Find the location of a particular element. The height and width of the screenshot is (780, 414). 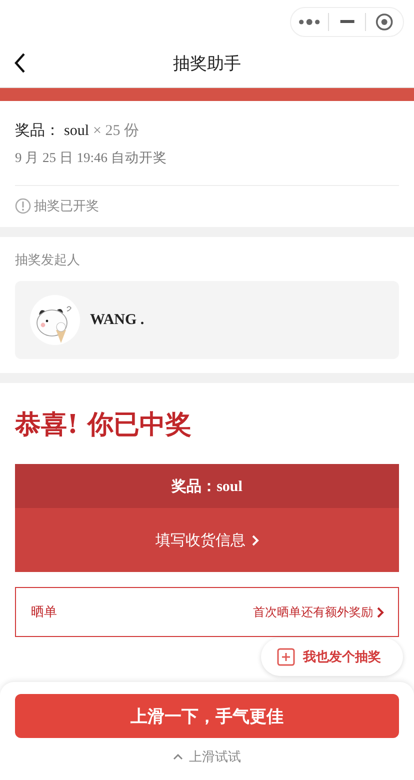

page-title: 抽奖助手 is located at coordinates (207, 63).